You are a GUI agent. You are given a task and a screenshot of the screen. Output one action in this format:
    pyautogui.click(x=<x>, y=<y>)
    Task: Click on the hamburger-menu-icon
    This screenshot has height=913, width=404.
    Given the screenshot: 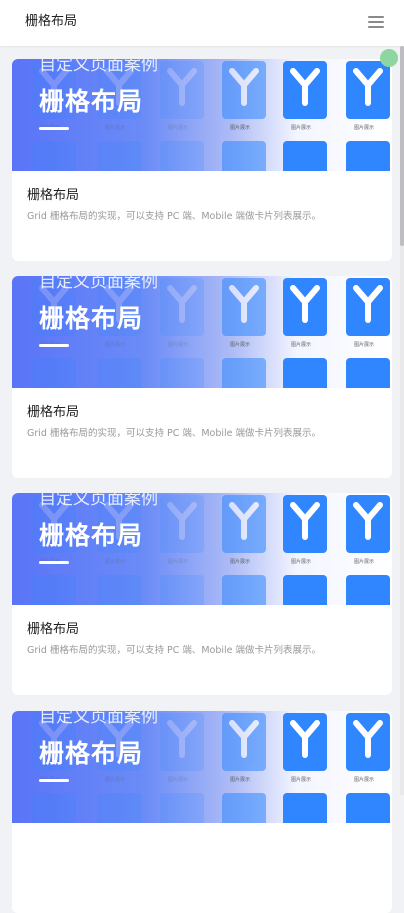 What is the action you would take?
    pyautogui.click(x=376, y=22)
    